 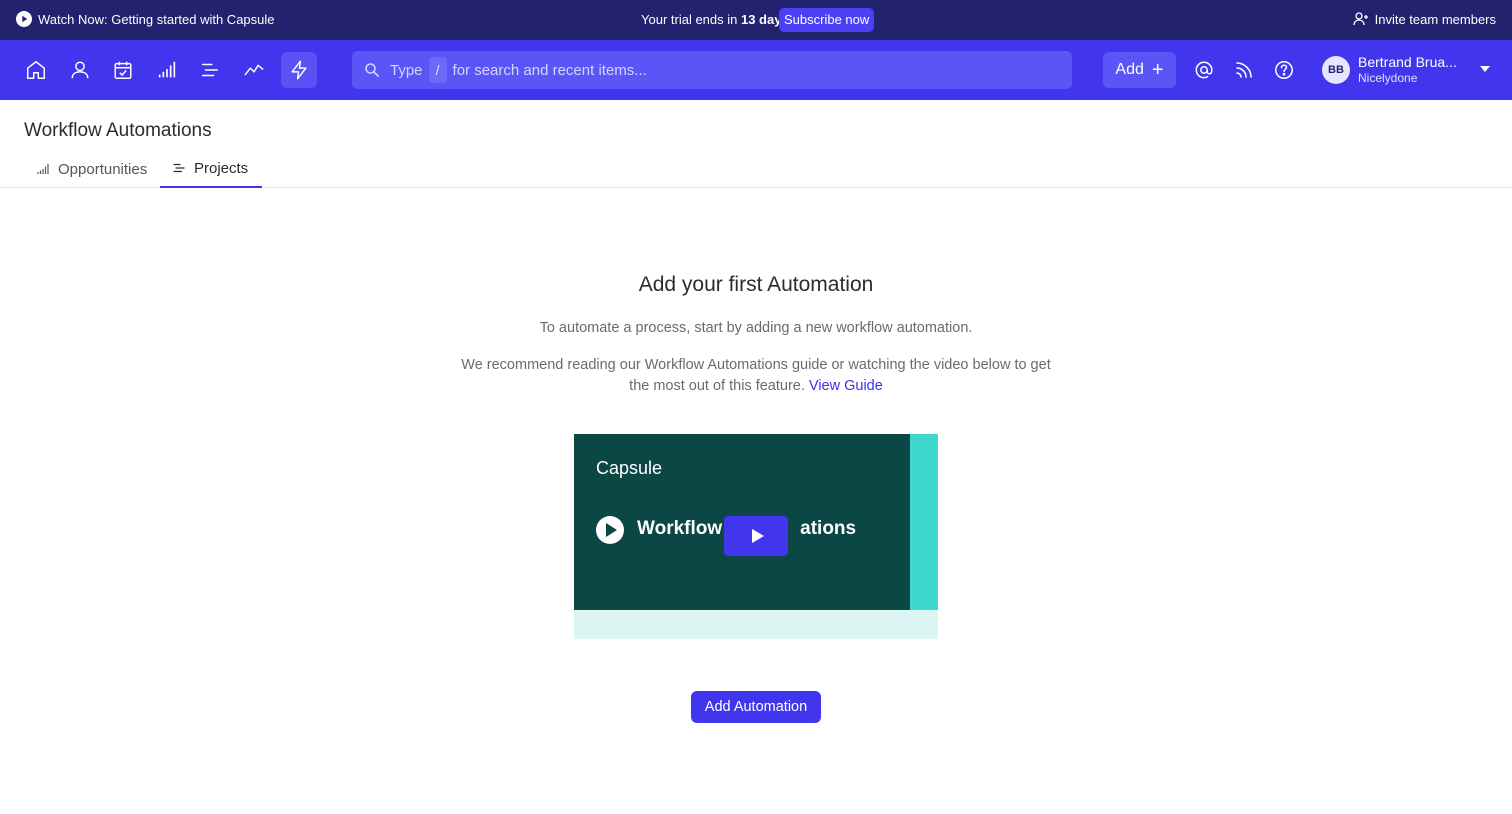 I want to click on trend-line-icon, so click(x=254, y=70).